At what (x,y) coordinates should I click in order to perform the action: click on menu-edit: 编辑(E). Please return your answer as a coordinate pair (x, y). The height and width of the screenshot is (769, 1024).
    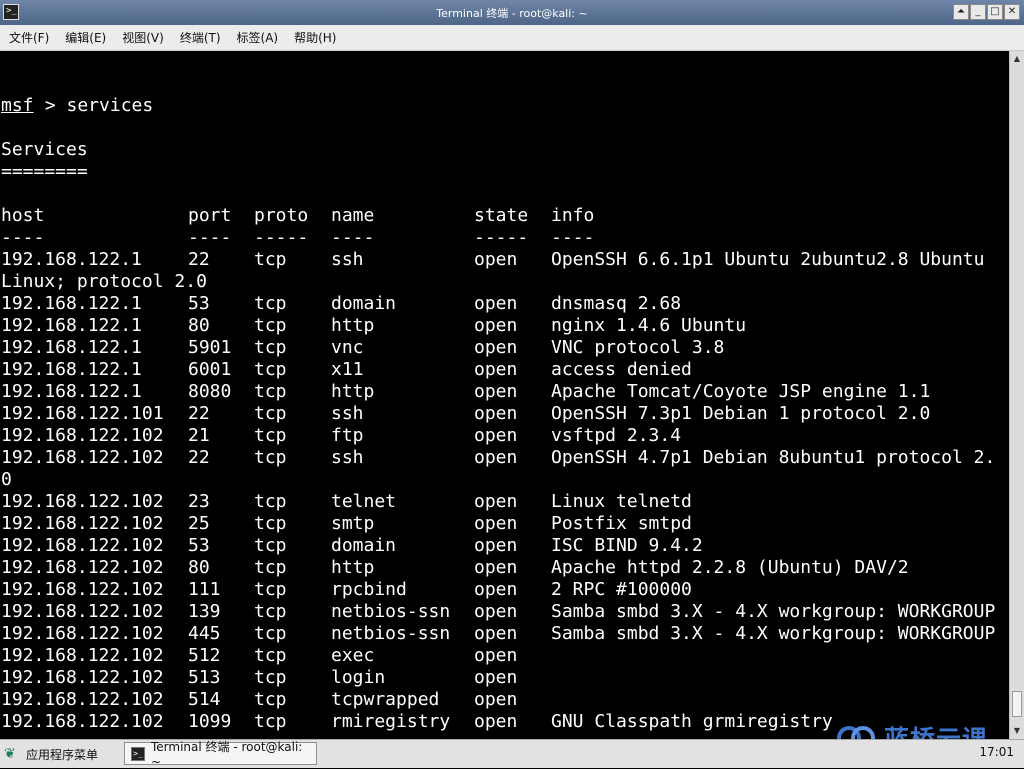
    Looking at the image, I should click on (84, 37).